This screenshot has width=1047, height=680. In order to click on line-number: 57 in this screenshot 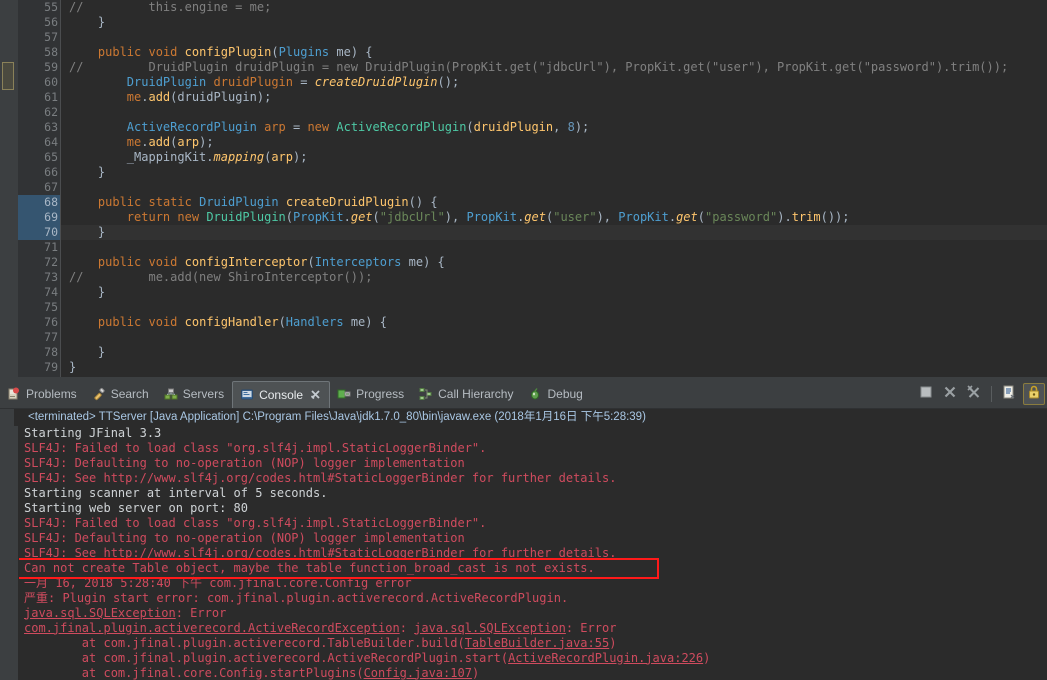, I will do `click(39, 37)`.